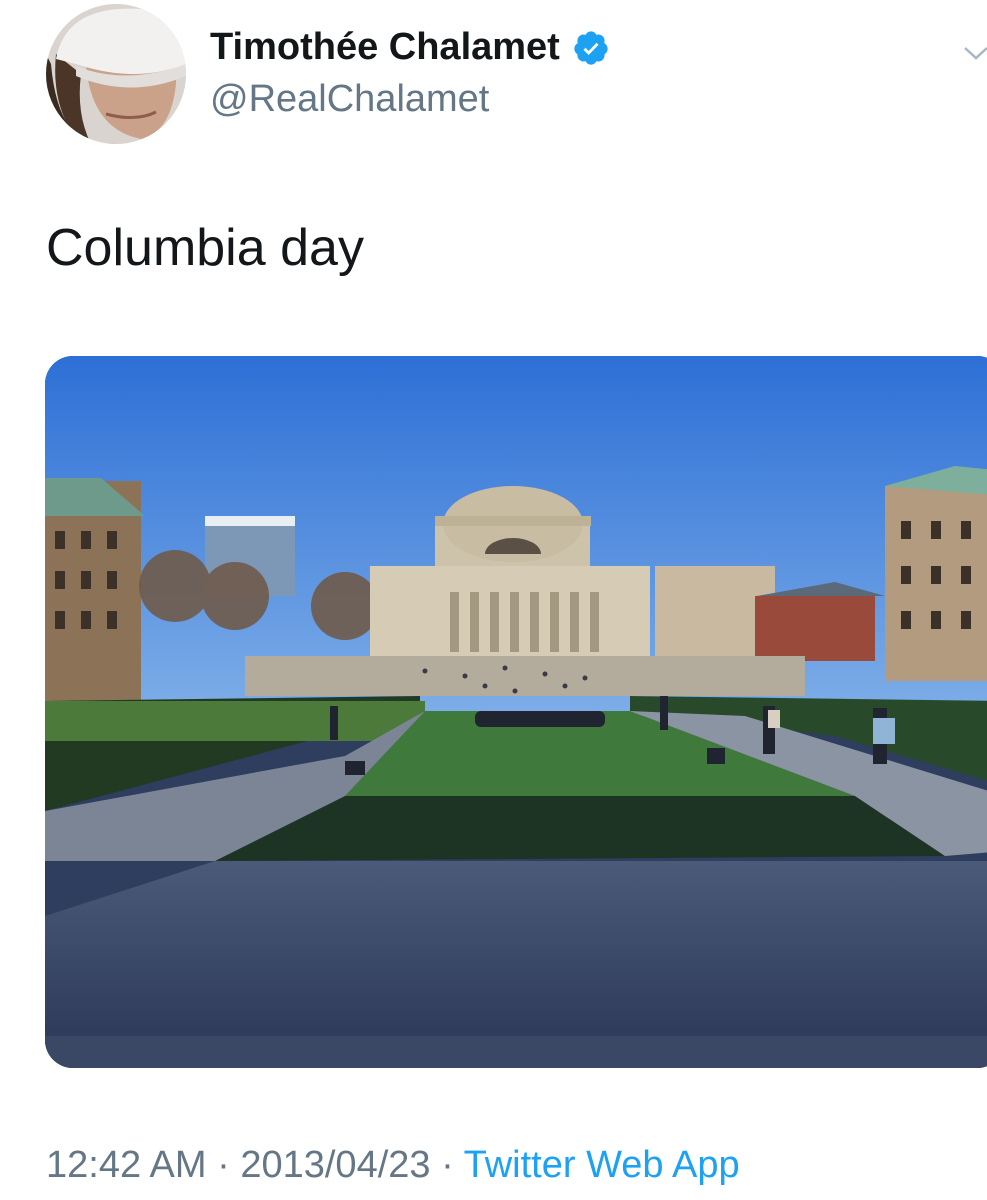 Image resolution: width=987 pixels, height=1200 pixels. What do you see at coordinates (591, 47) in the screenshot?
I see `verified-badge-icon` at bounding box center [591, 47].